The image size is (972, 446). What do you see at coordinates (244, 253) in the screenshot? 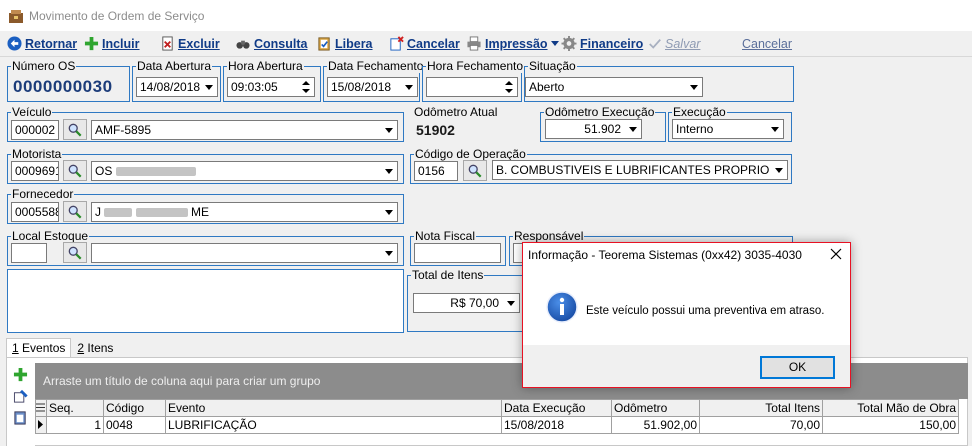
I see `local-estoque-select` at bounding box center [244, 253].